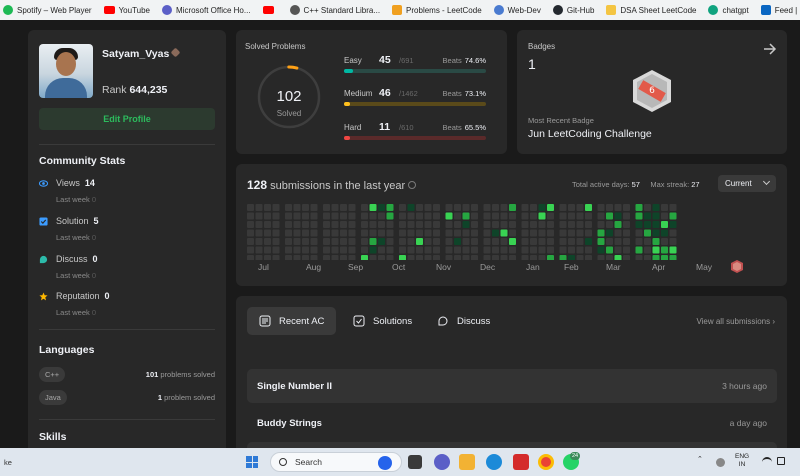  I want to click on bookmark-item: YouTube, so click(126, 10).